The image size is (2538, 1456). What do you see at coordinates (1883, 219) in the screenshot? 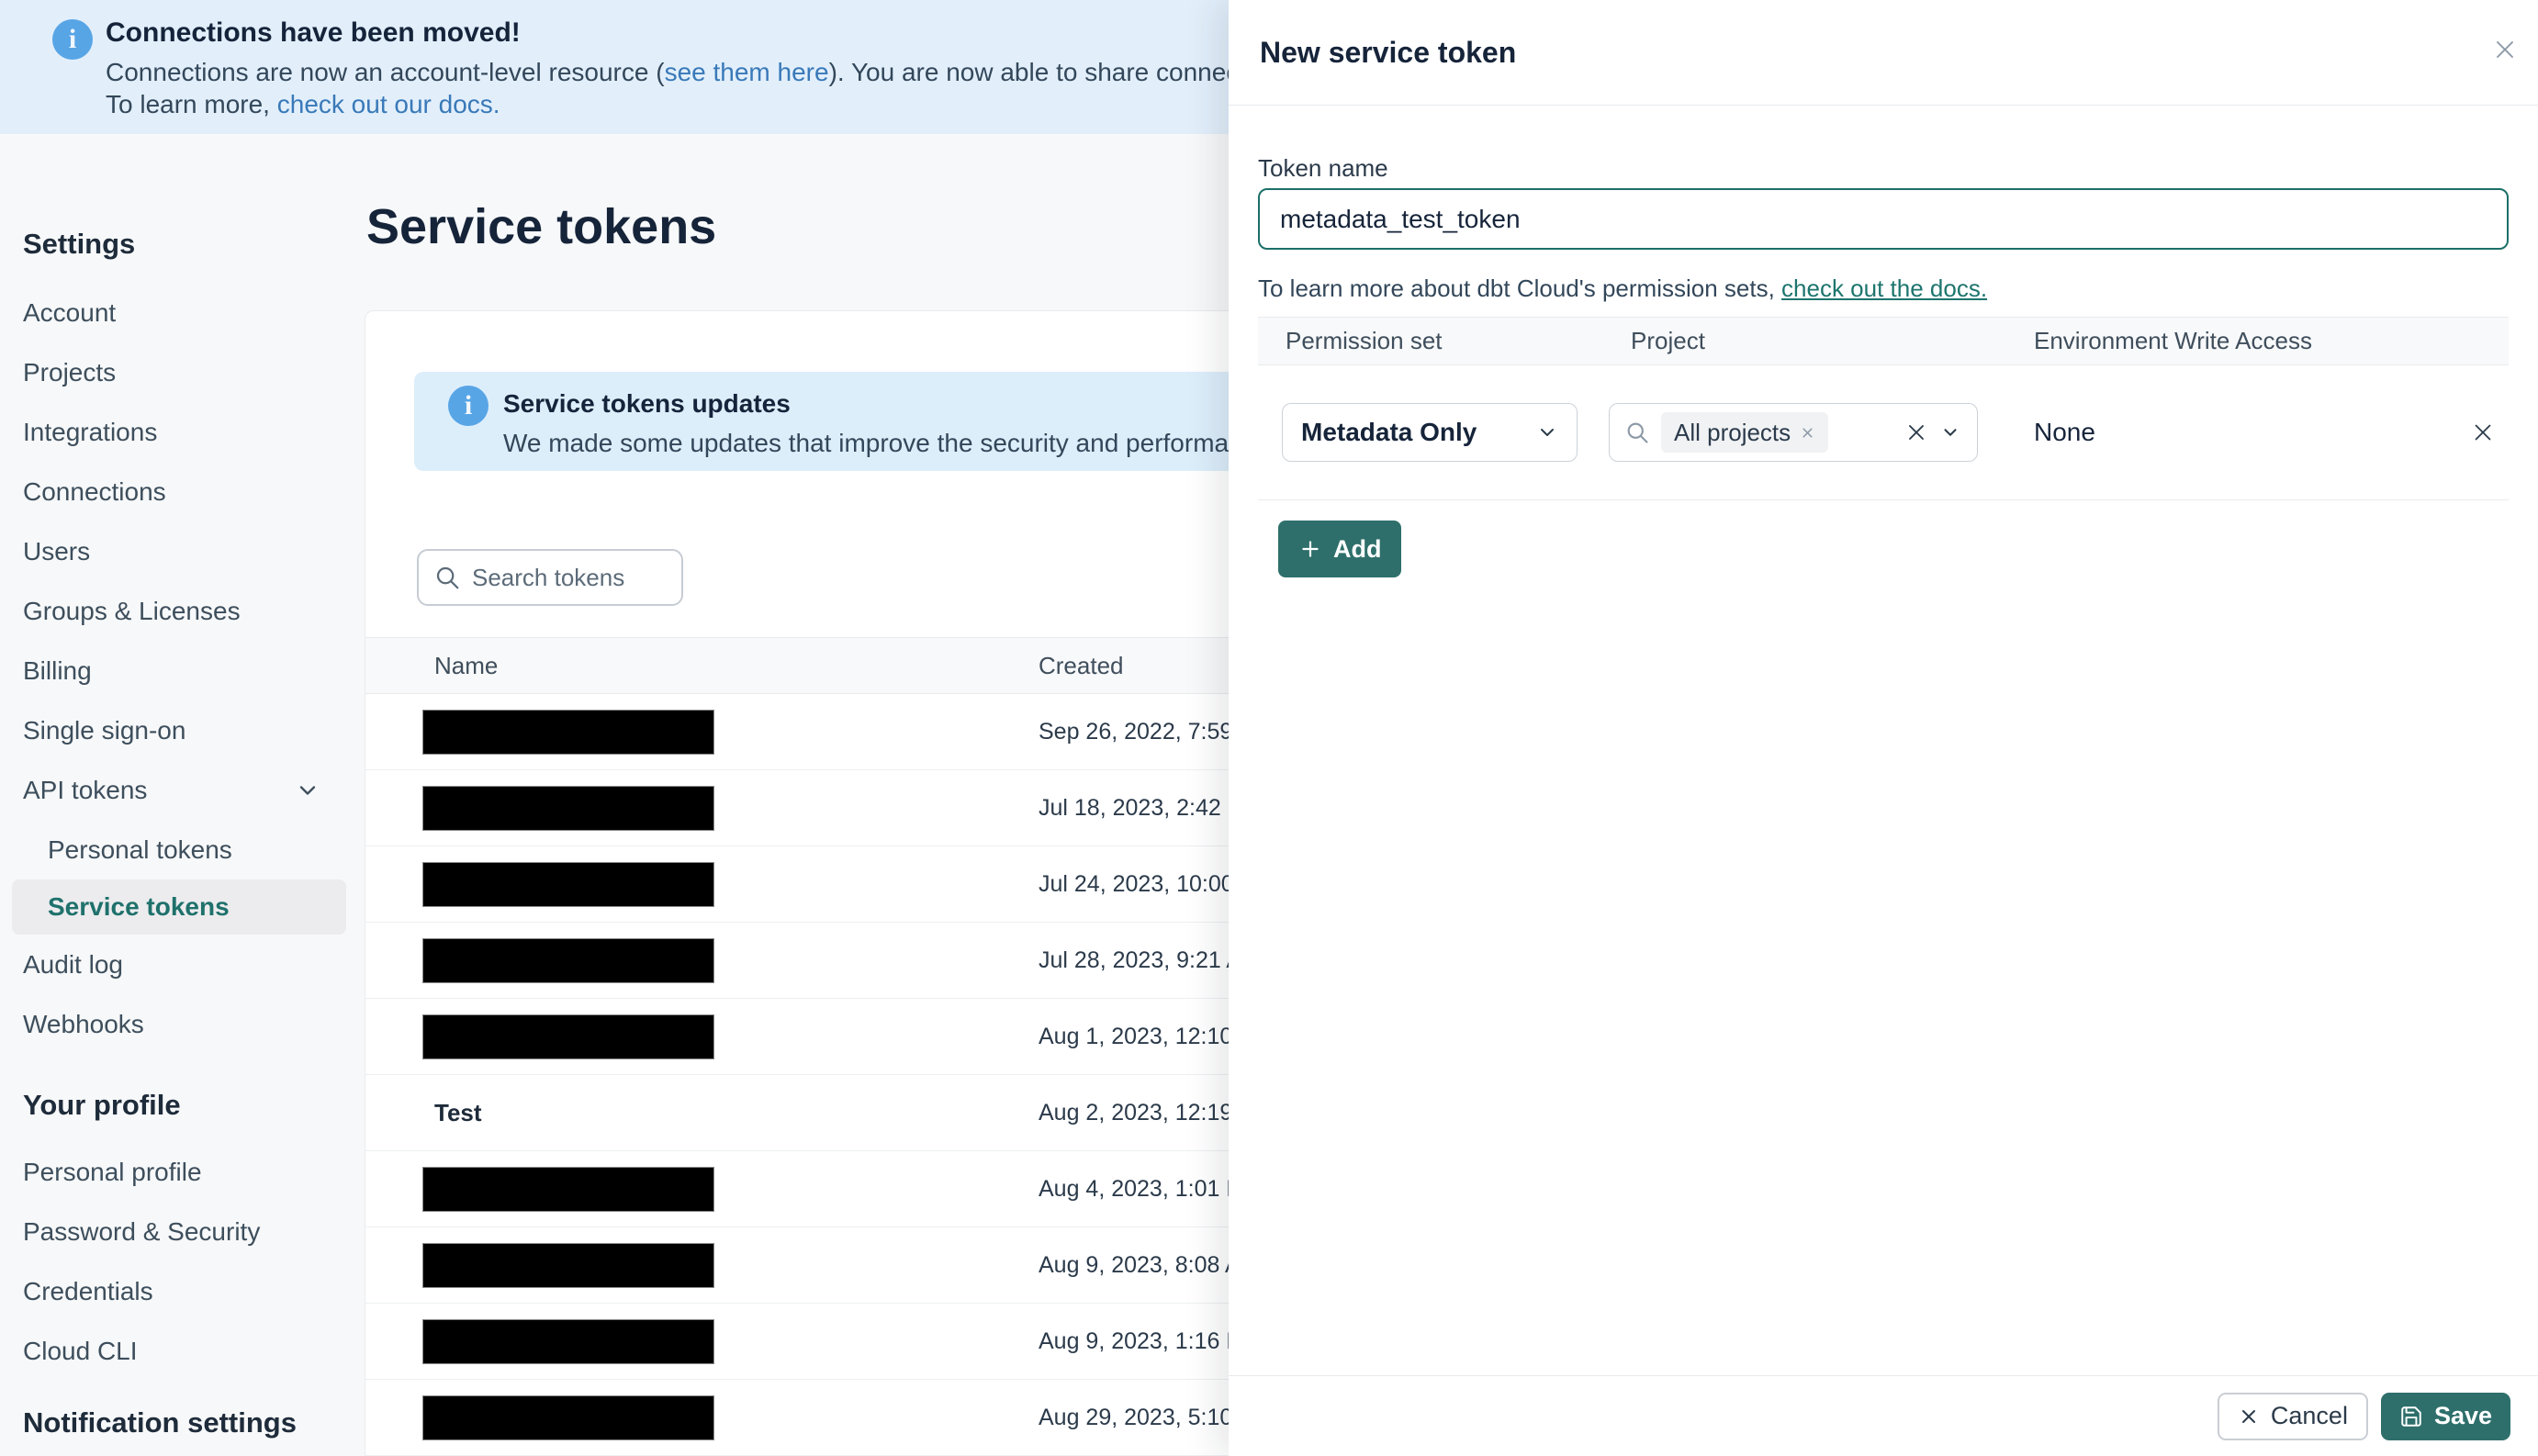
I see `token-name-input` at bounding box center [1883, 219].